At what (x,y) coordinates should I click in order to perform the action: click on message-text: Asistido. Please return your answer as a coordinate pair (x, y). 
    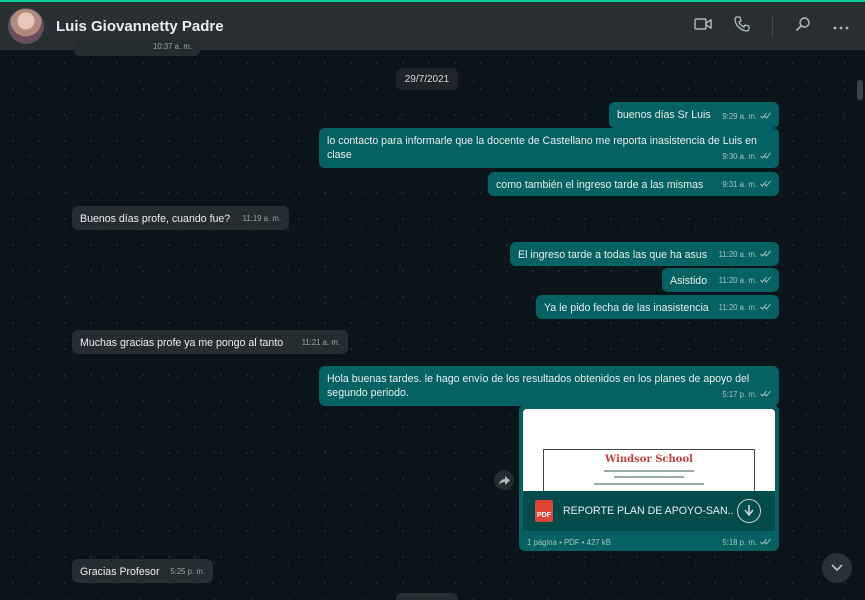
    Looking at the image, I should click on (689, 281).